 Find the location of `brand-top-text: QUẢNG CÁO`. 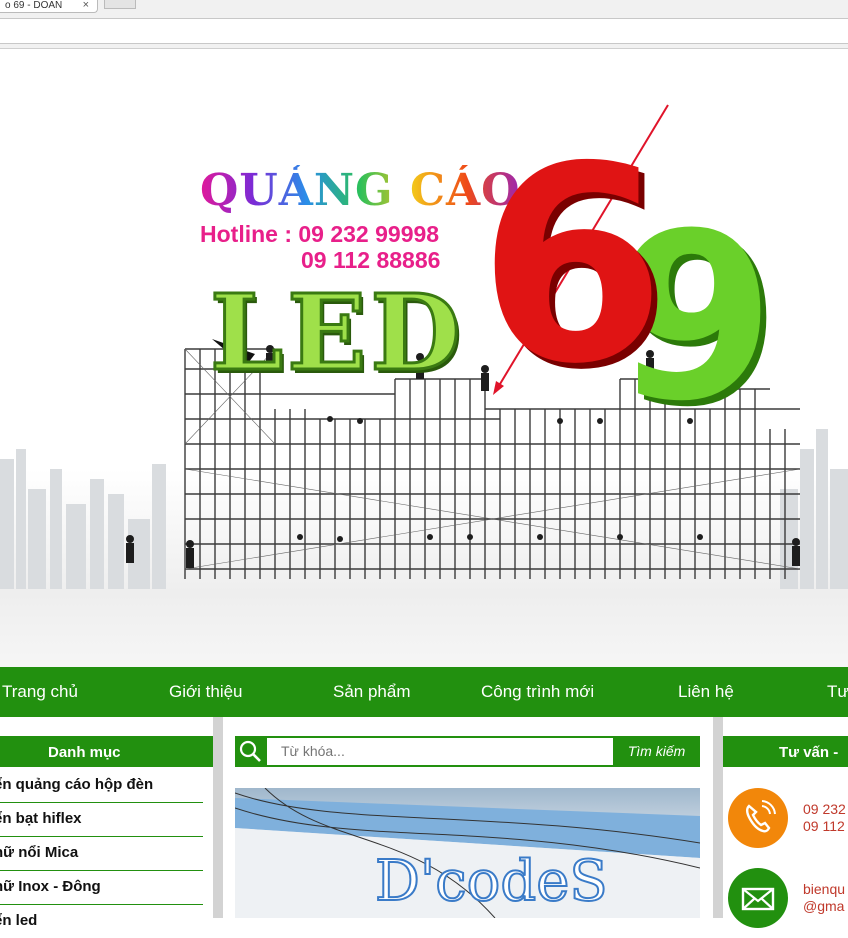

brand-top-text: QUẢNG CÁO is located at coordinates (360, 190).